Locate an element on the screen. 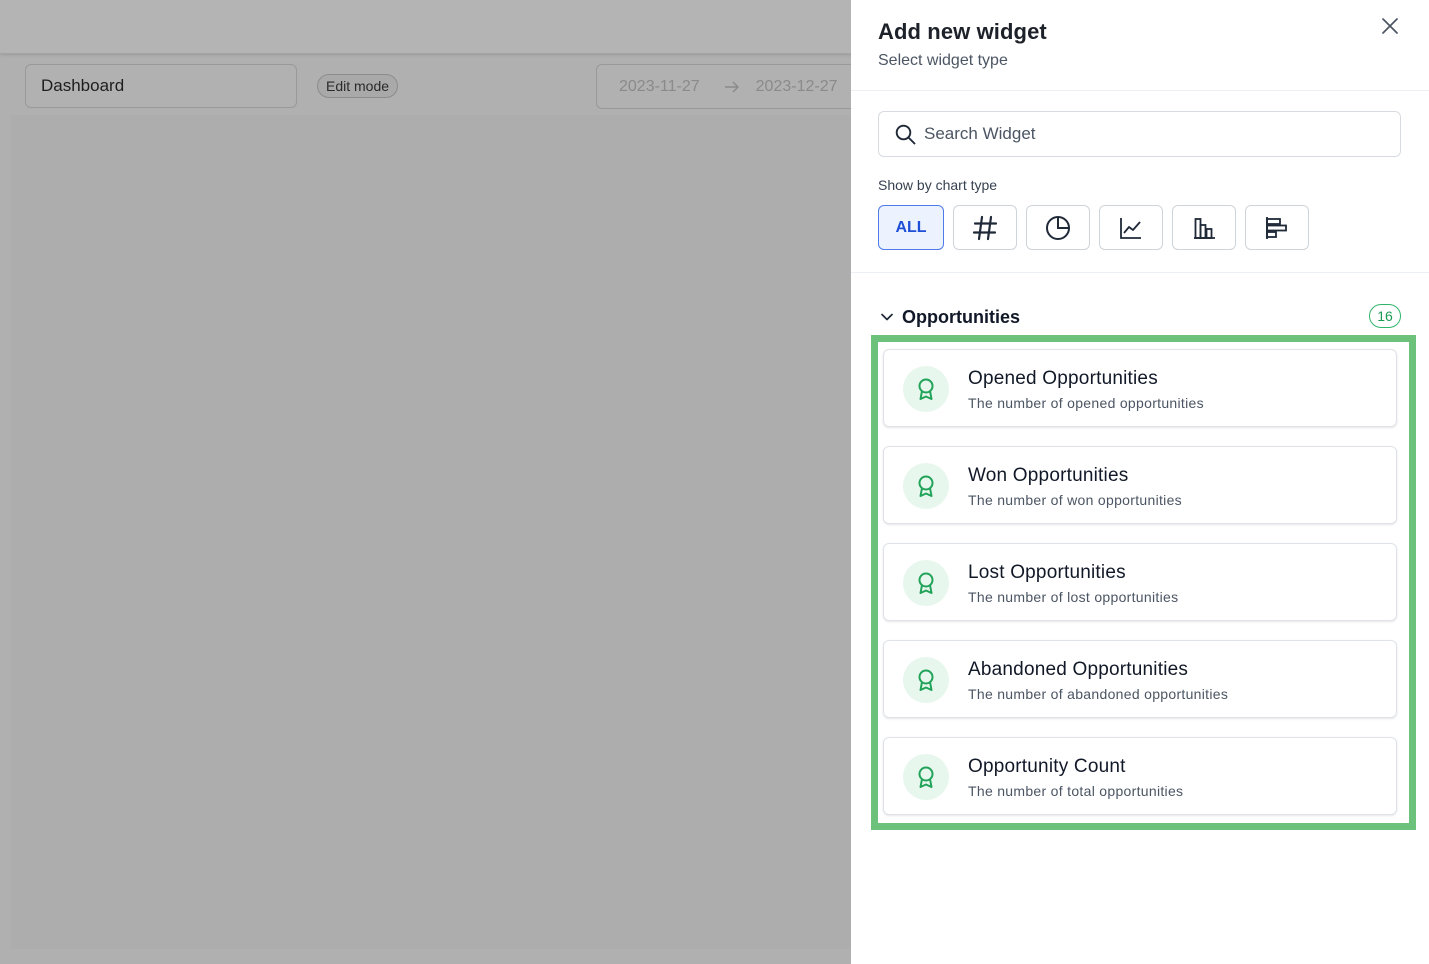 This screenshot has width=1429, height=964. widget-title: Opened Opportunities is located at coordinates (1063, 378).